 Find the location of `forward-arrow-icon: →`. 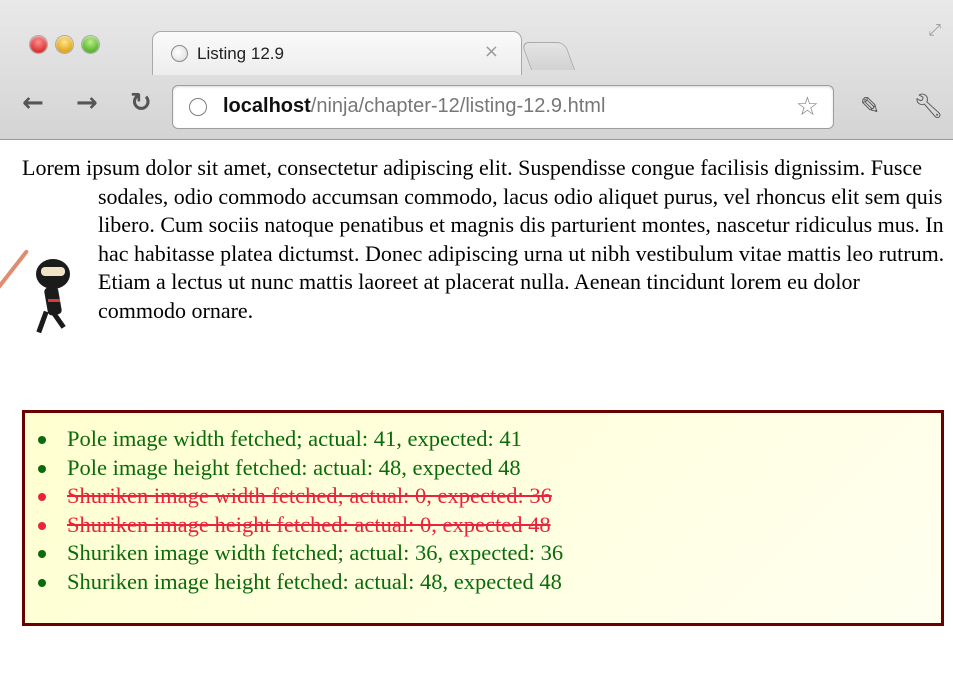

forward-arrow-icon: → is located at coordinates (87, 103).